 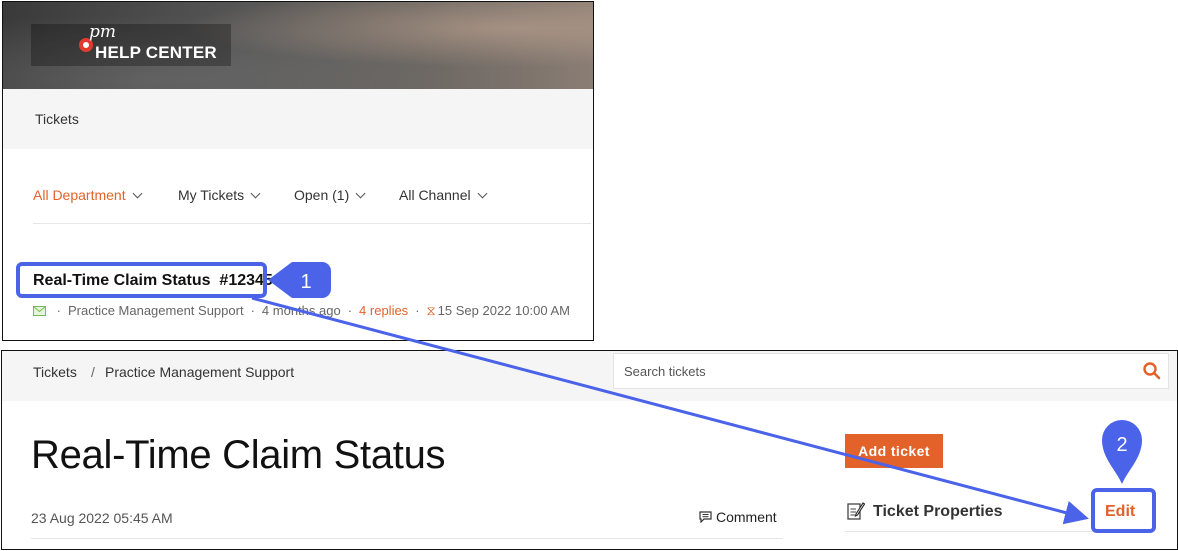 What do you see at coordinates (156, 52) in the screenshot?
I see `logo-text: HELP CENTER` at bounding box center [156, 52].